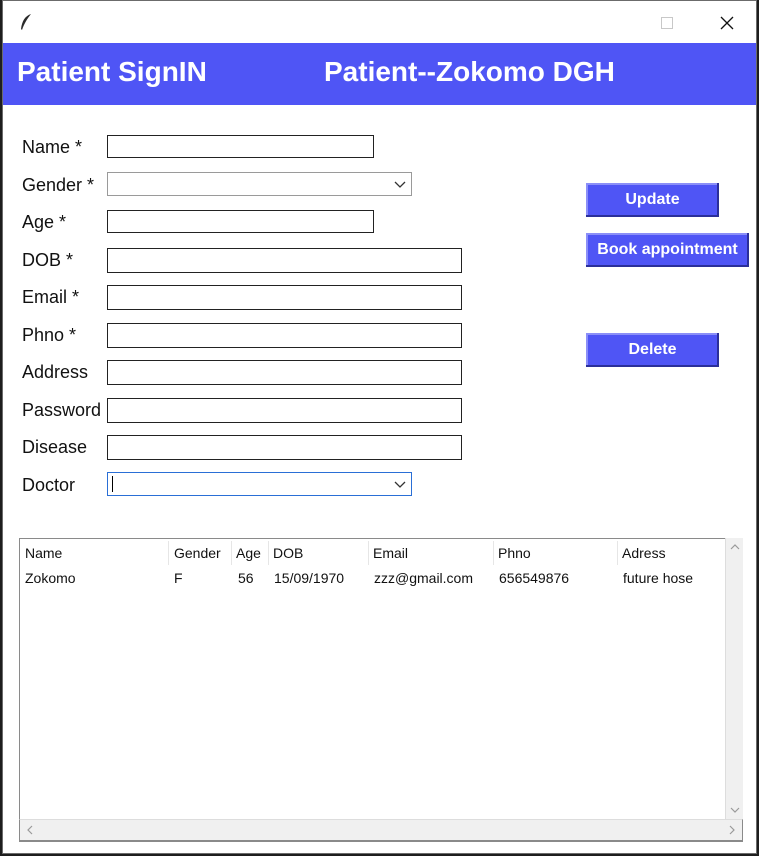 The image size is (759, 856). What do you see at coordinates (658, 578) in the screenshot?
I see `cell-adress: future hose` at bounding box center [658, 578].